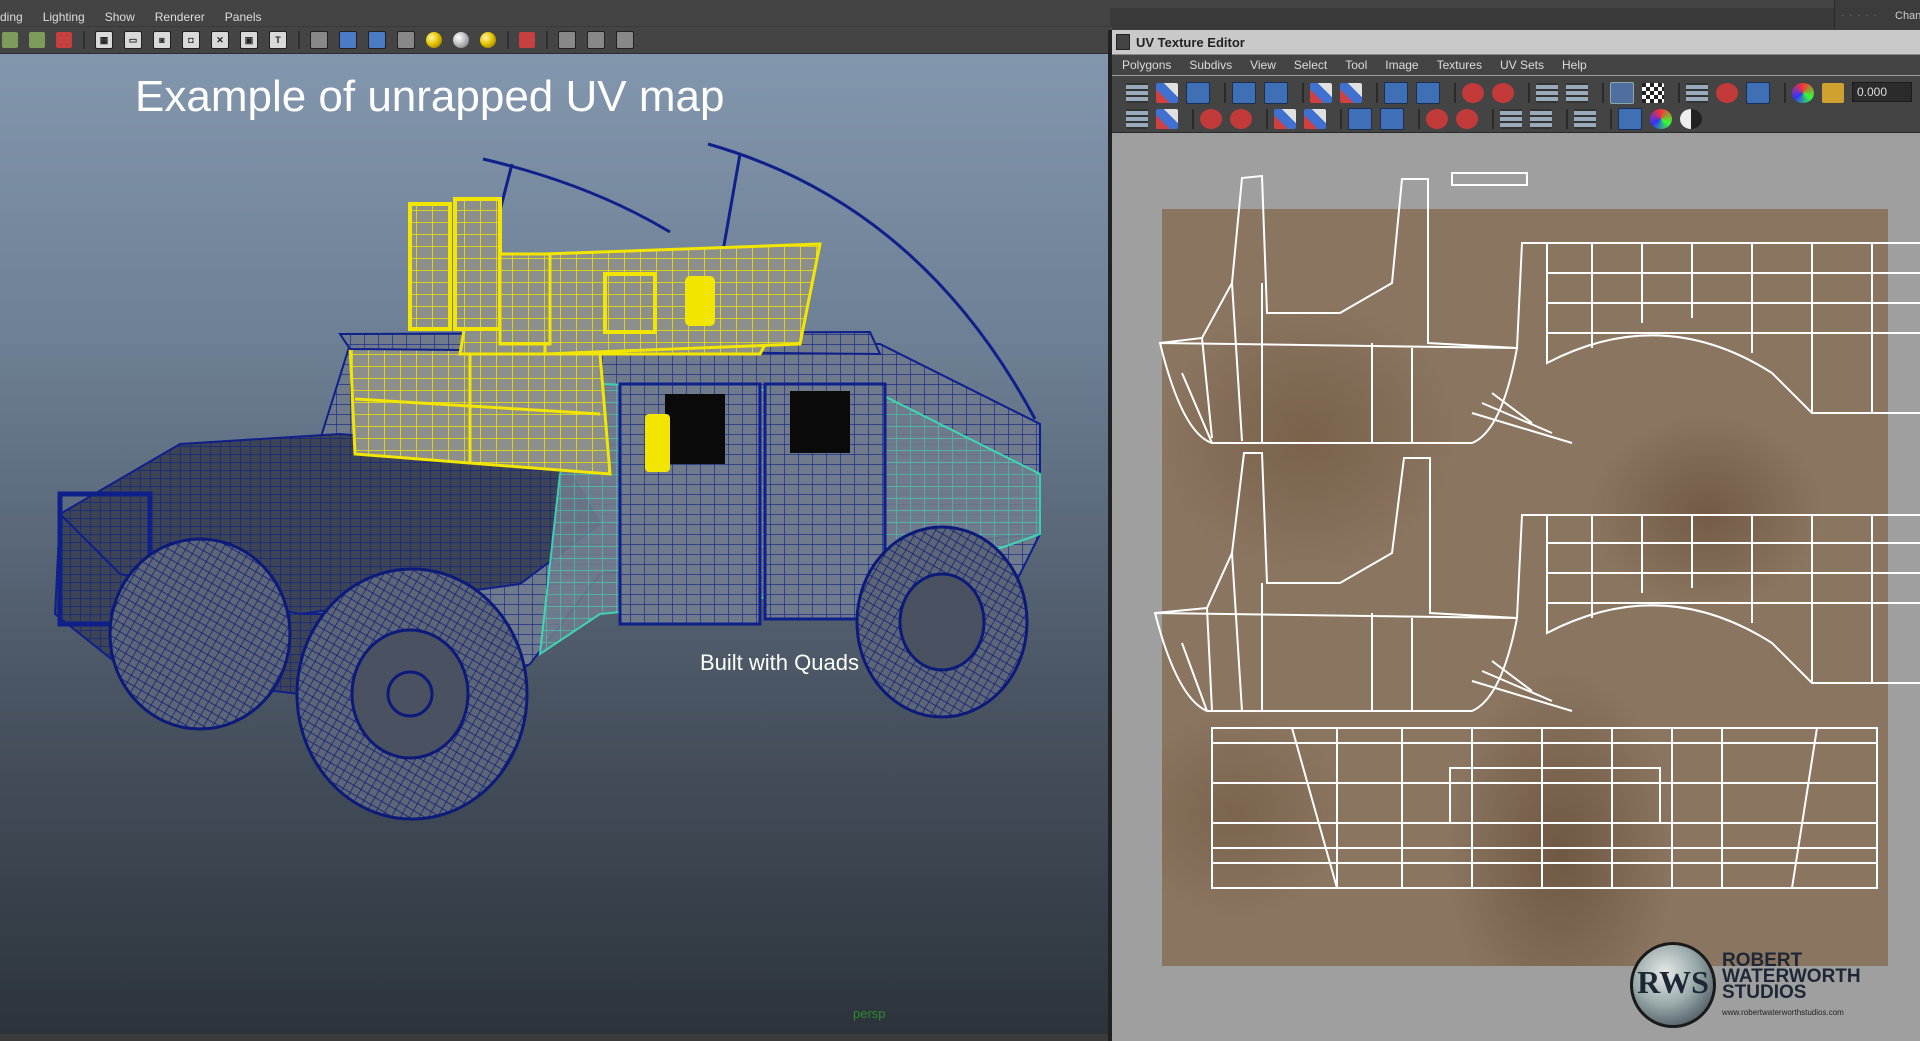  I want to click on move-sew-icon, so click(1396, 93).